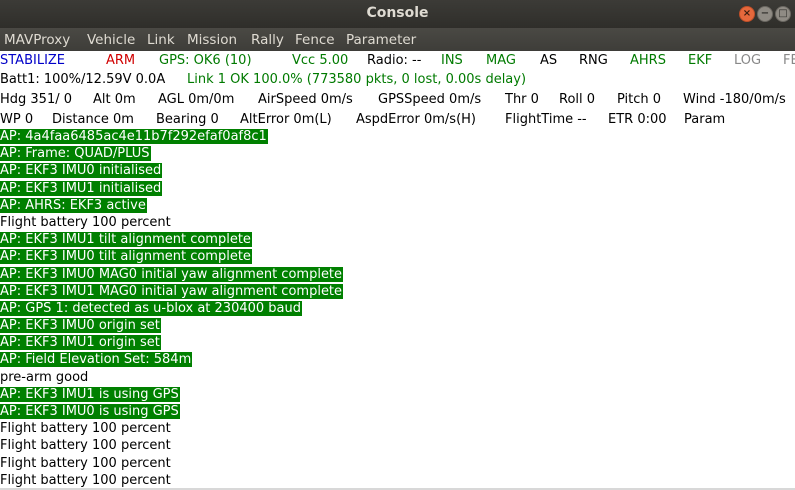  What do you see at coordinates (187, 119) in the screenshot?
I see `bearing-readout: Bearing 0` at bounding box center [187, 119].